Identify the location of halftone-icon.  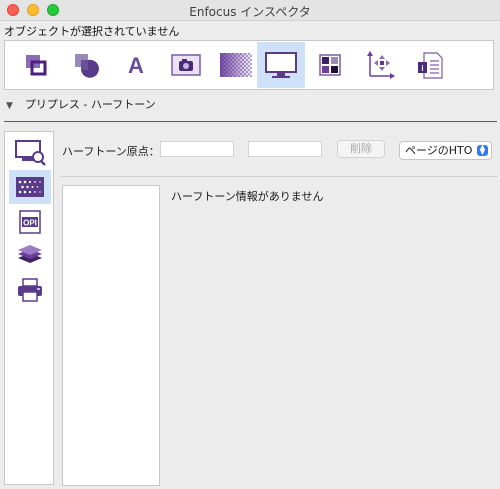
(30, 187).